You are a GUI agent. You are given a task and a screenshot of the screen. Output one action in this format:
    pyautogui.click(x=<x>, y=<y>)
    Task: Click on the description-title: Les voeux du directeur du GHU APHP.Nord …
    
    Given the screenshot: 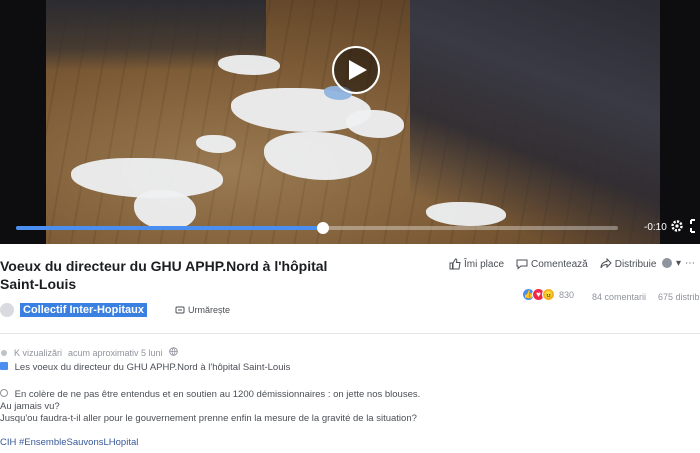 What is the action you would take?
    pyautogui.click(x=145, y=367)
    